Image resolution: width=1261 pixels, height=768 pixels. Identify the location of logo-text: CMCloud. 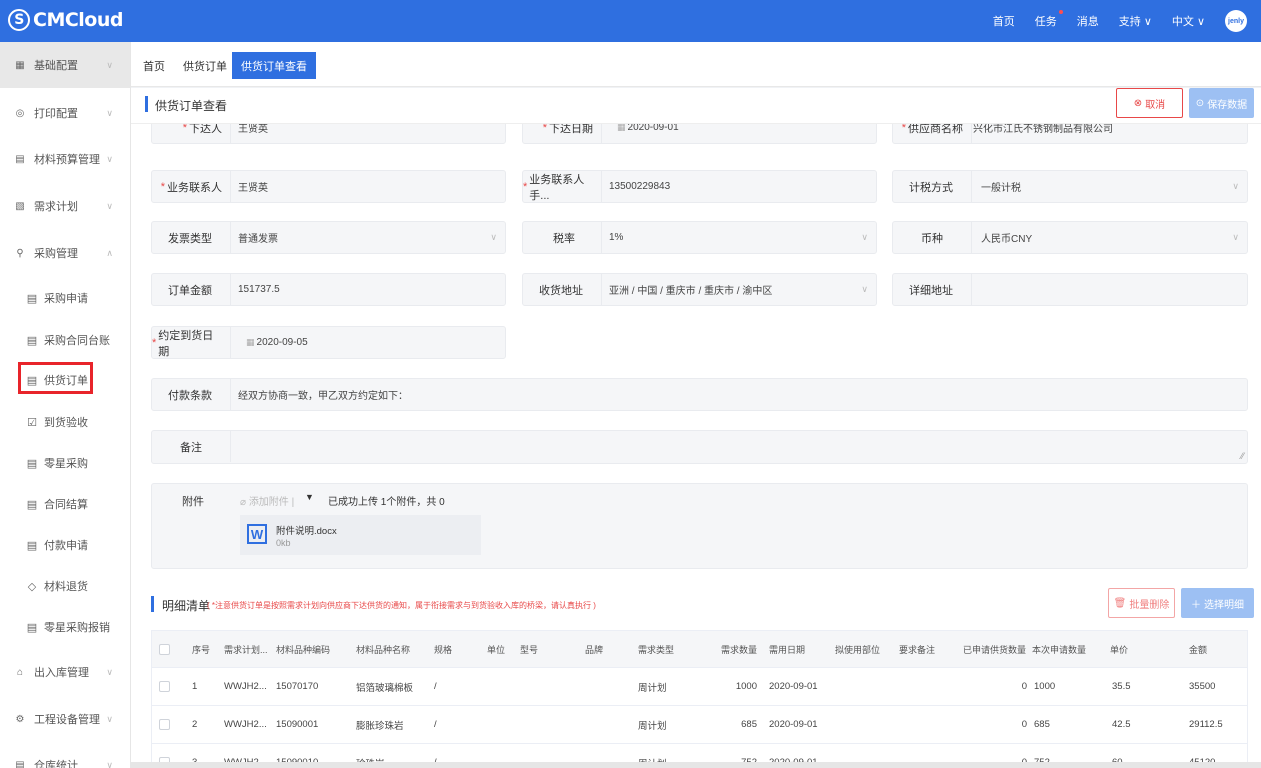
(78, 20).